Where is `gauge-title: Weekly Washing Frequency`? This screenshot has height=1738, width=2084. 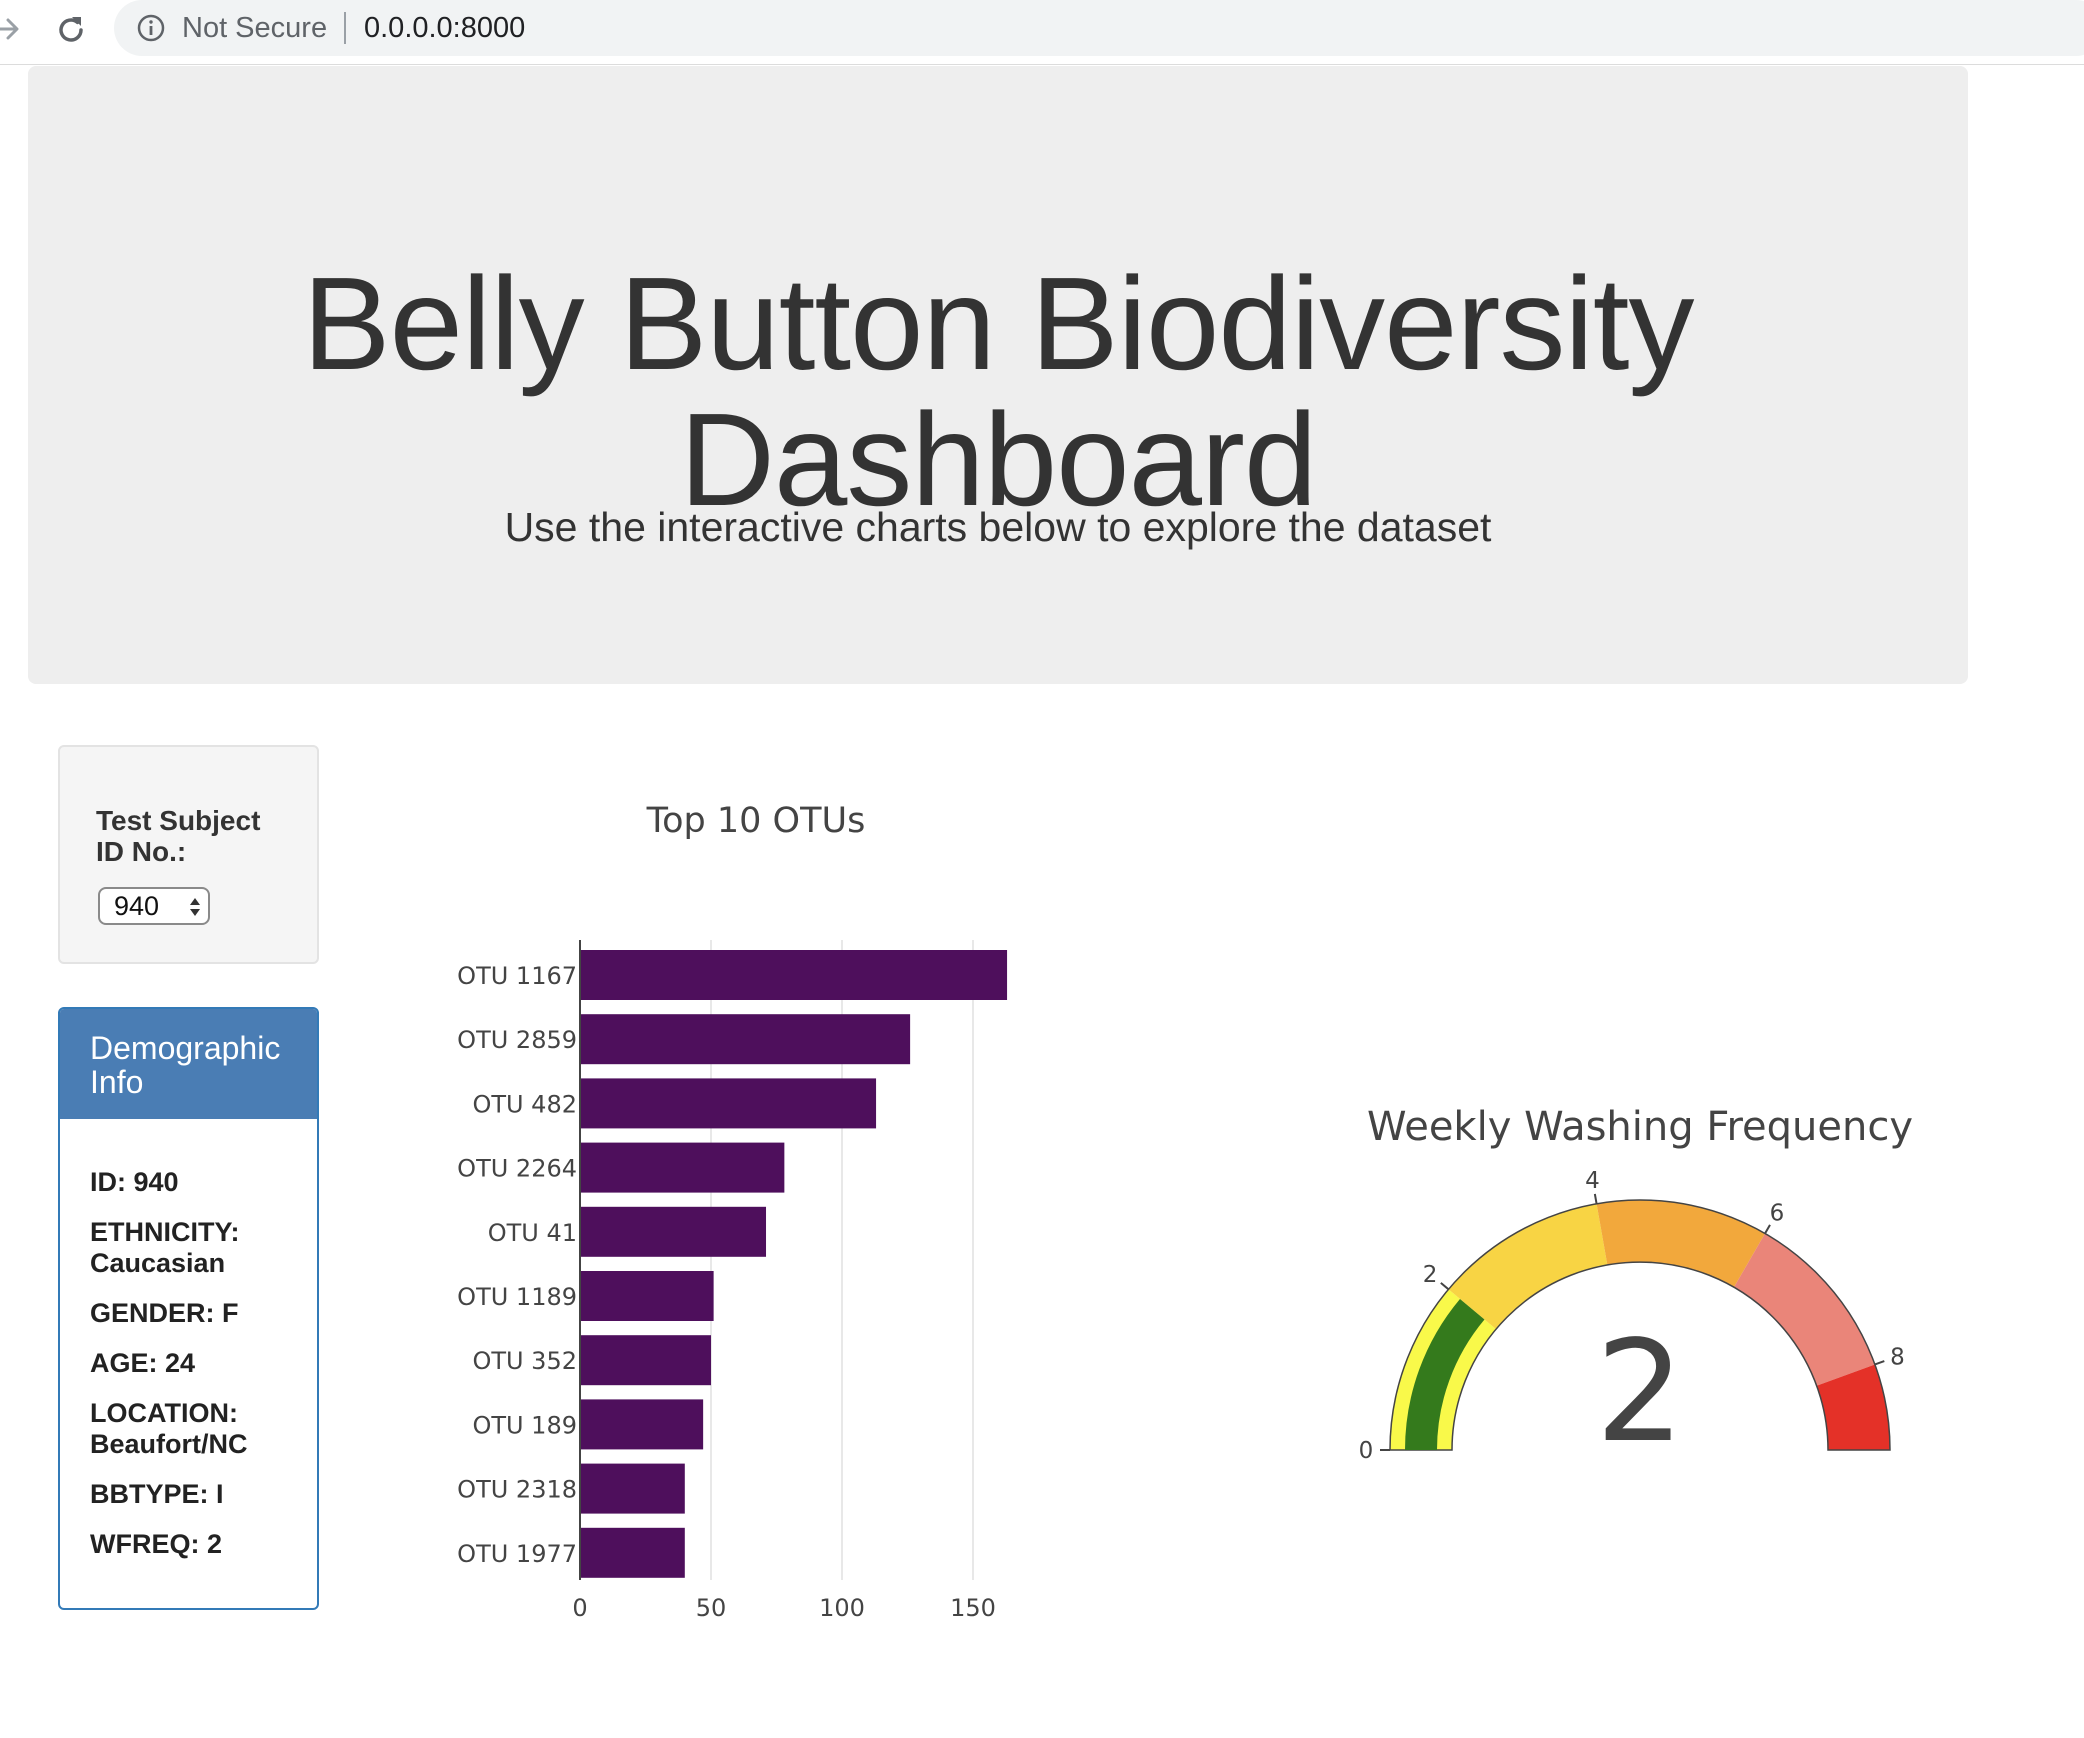
gauge-title: Weekly Washing Frequency is located at coordinates (1640, 1127).